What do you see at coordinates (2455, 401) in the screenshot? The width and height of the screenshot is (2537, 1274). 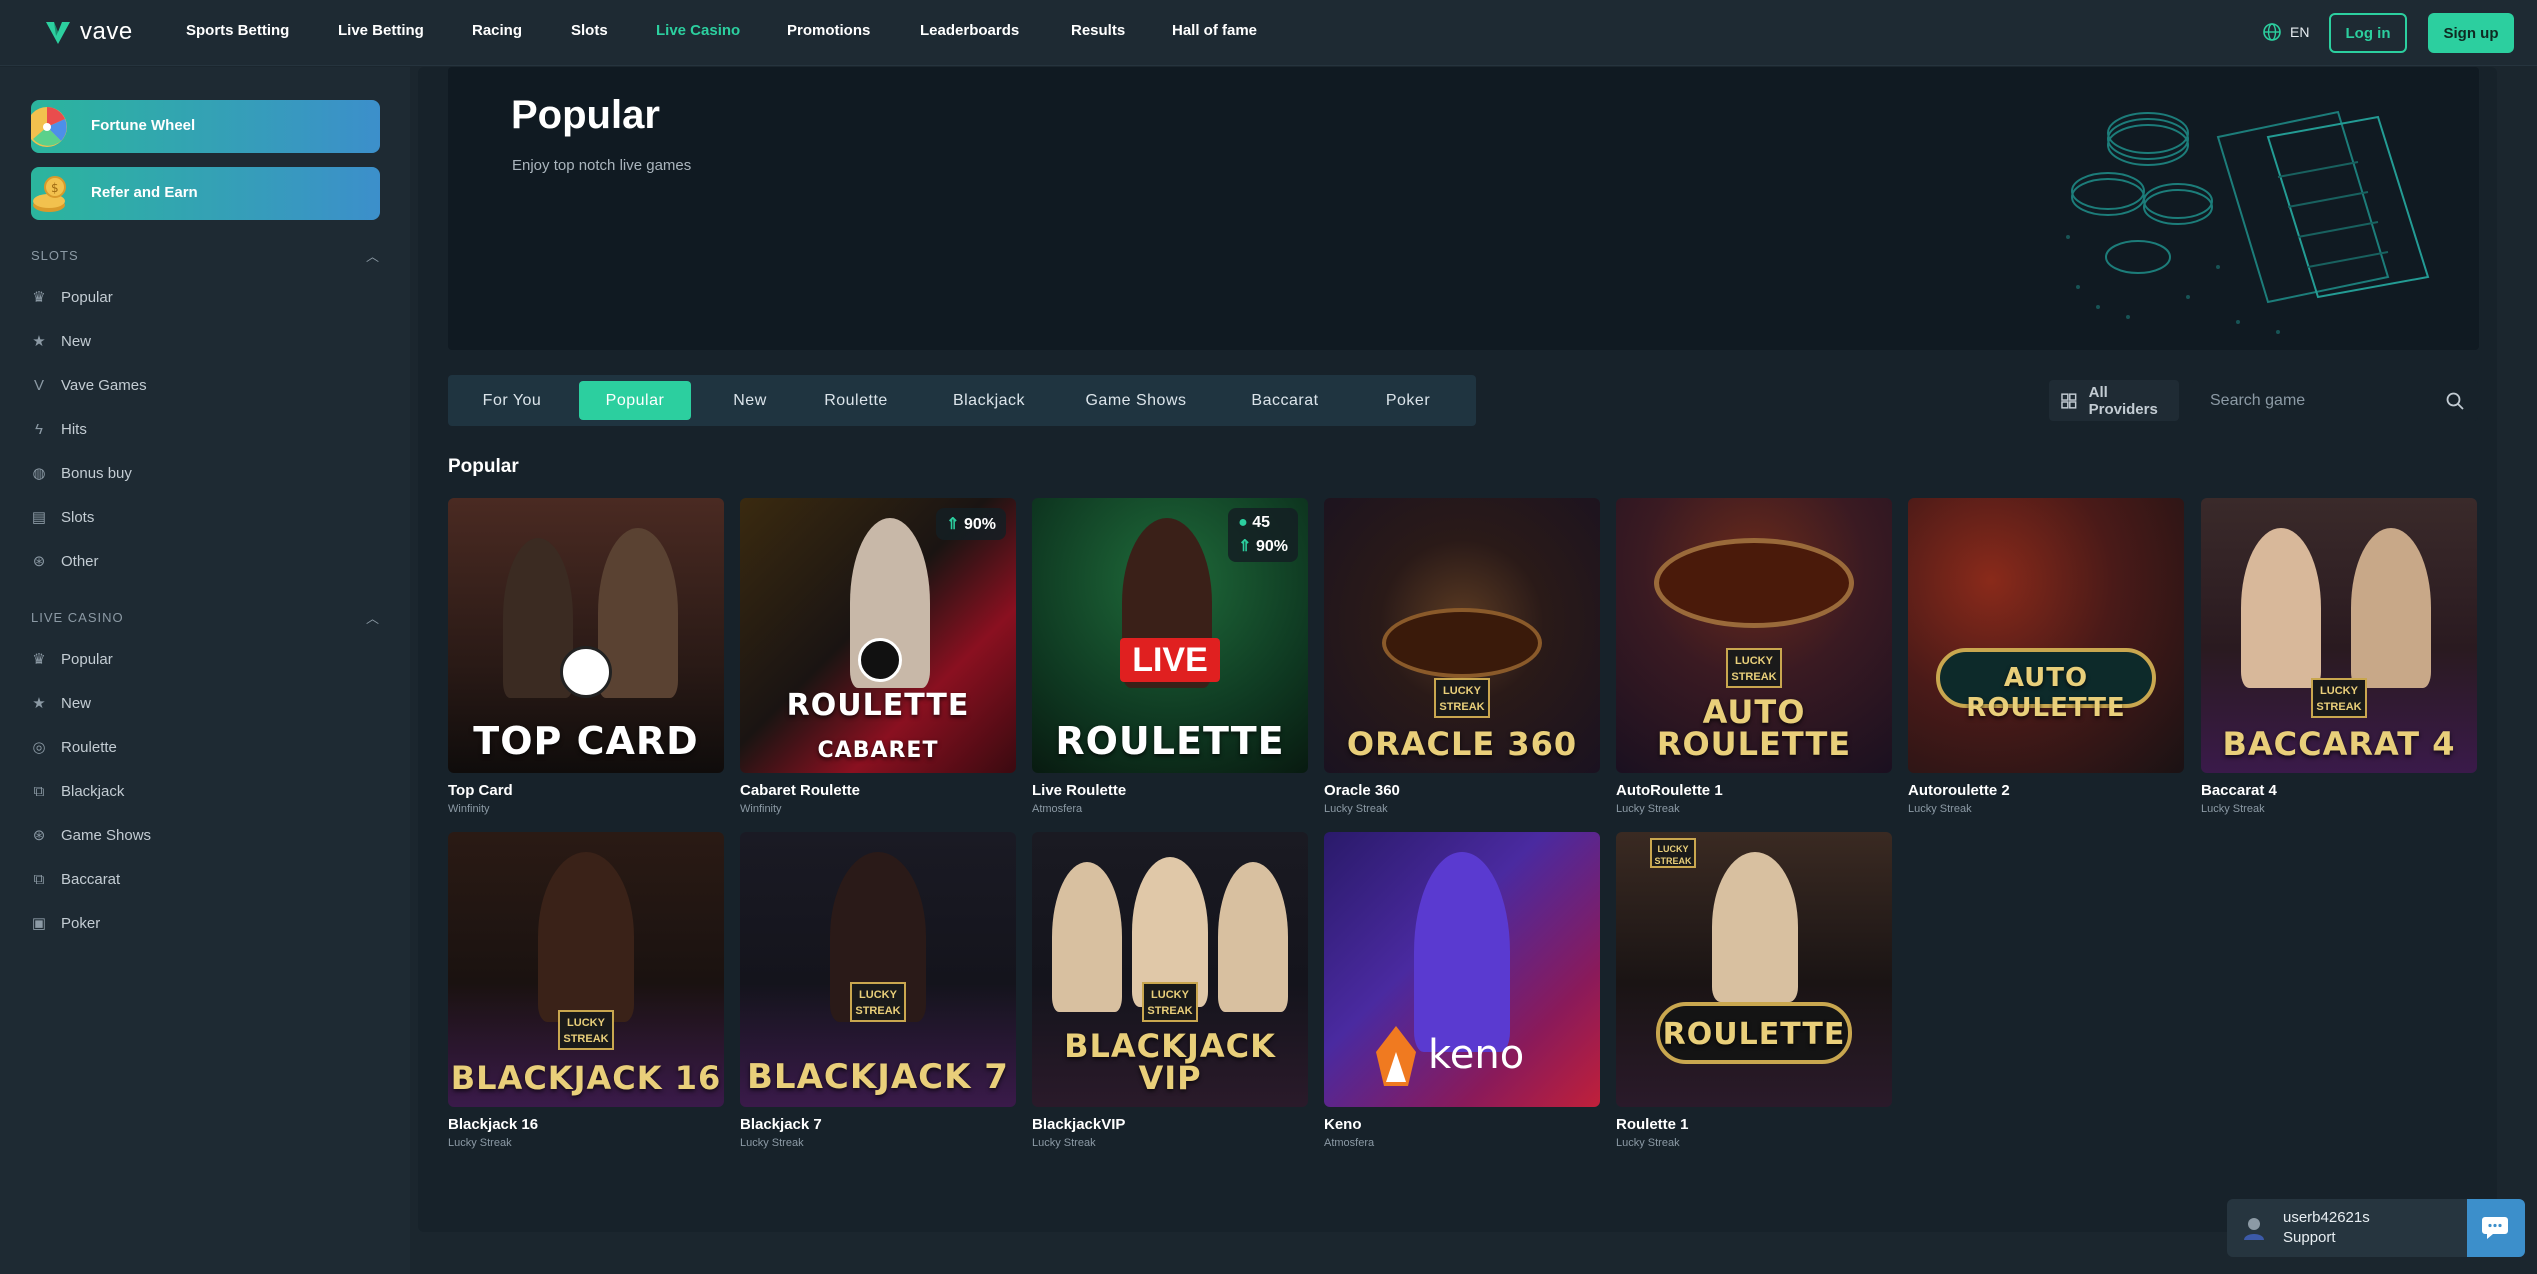 I see `search-icon` at bounding box center [2455, 401].